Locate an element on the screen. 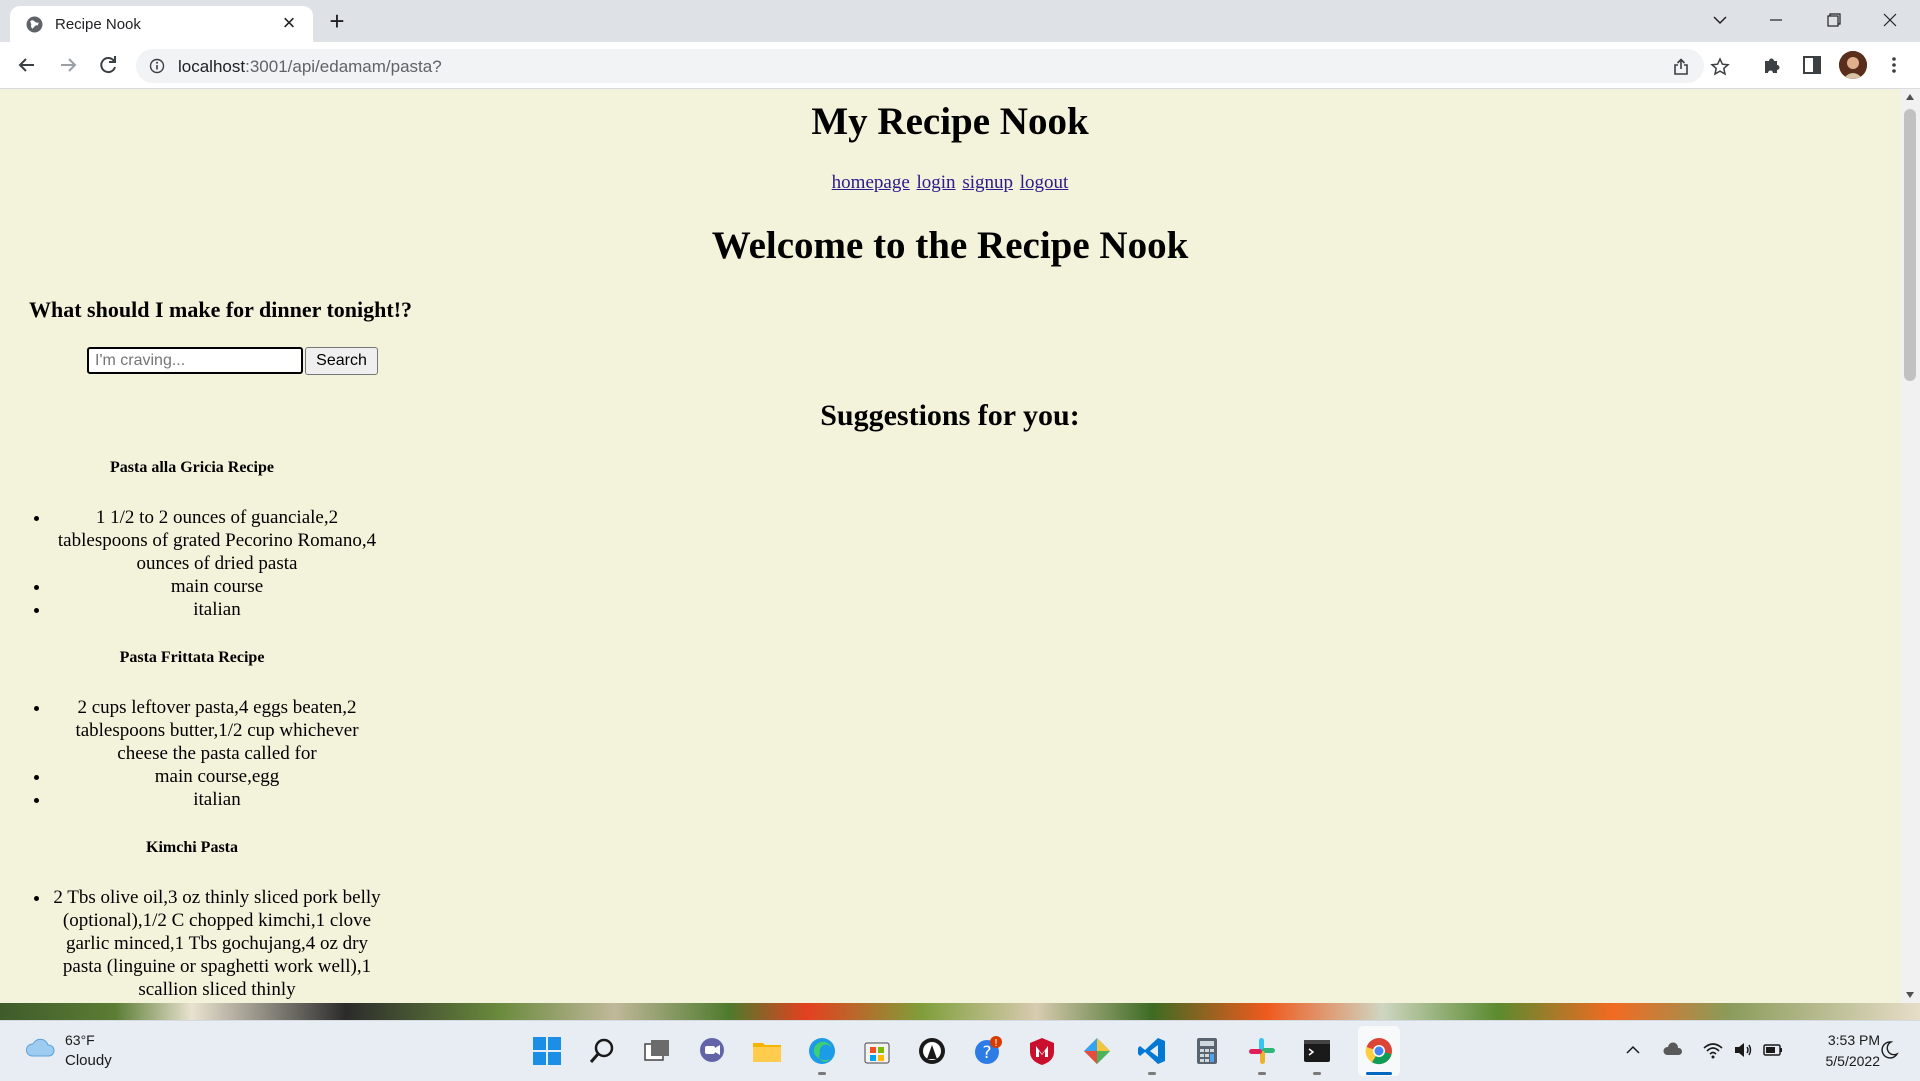 The image size is (1920, 1081). url-text: localhost:3001/api/edamam/pasta? is located at coordinates (310, 67).